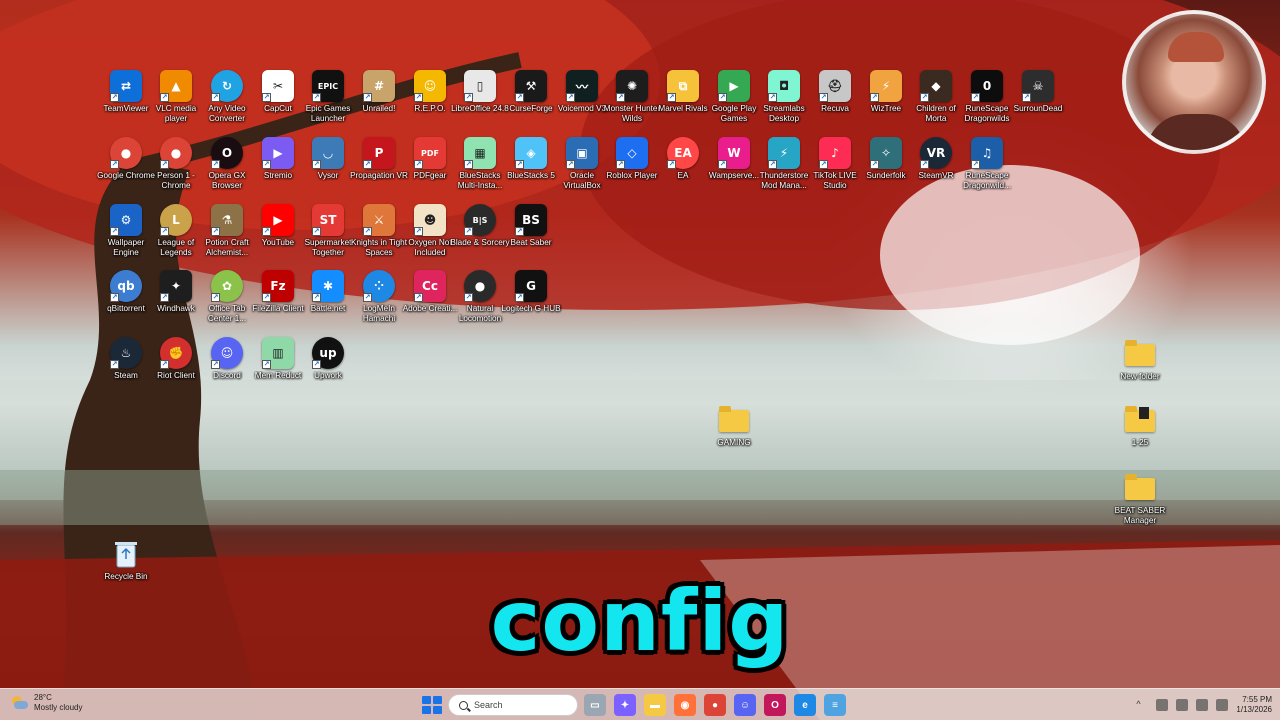  What do you see at coordinates (126, 153) in the screenshot?
I see `chrome-icon: ● ↗` at bounding box center [126, 153].